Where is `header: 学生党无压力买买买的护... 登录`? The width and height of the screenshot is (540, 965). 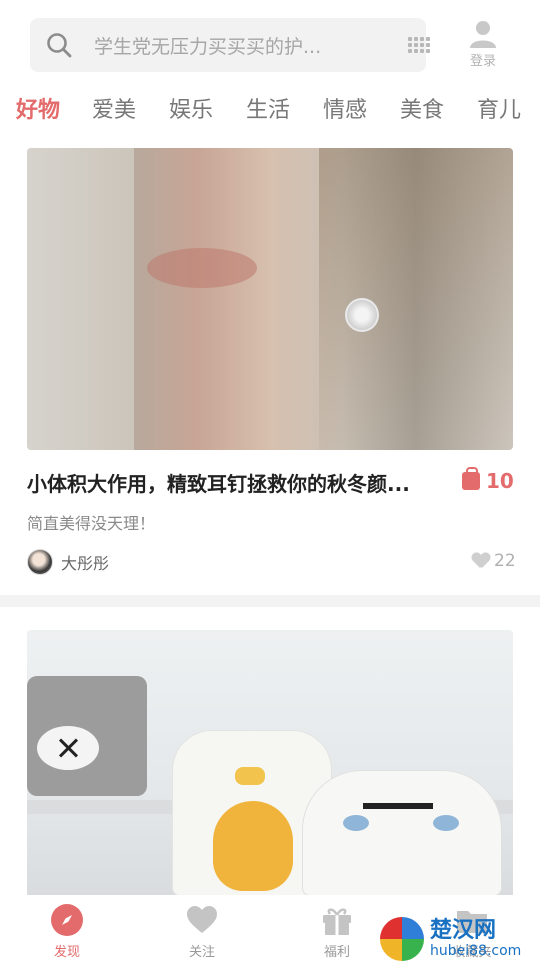
header: 学生党无压力买买买的护... 登录 is located at coordinates (270, 42).